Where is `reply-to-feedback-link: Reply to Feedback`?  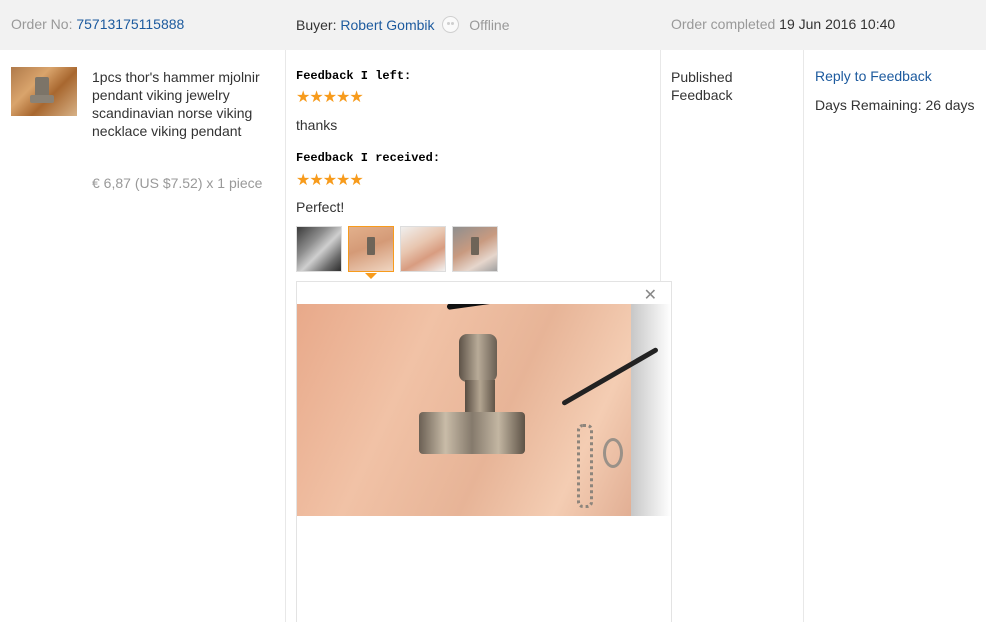 reply-to-feedback-link: Reply to Feedback is located at coordinates (873, 76).